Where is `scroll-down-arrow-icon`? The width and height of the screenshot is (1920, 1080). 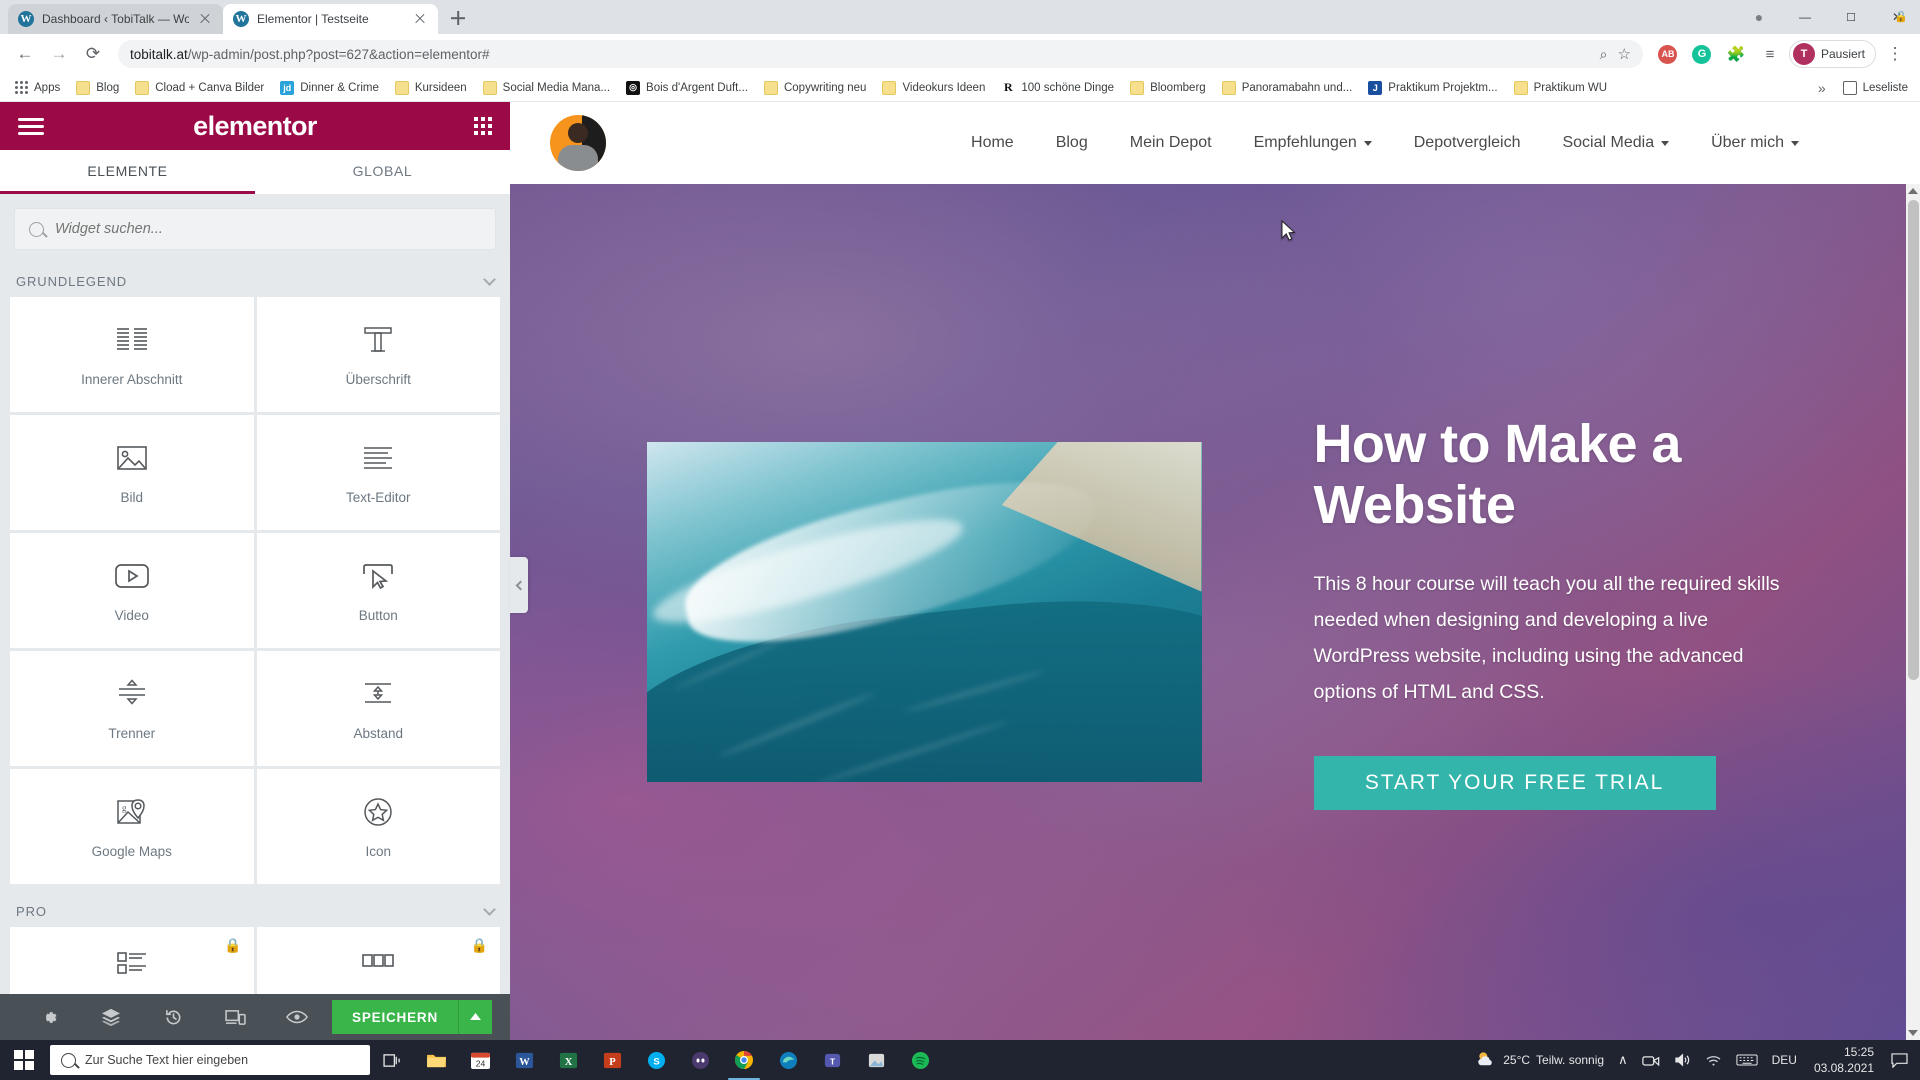
scroll-down-arrow-icon is located at coordinates (1913, 1033).